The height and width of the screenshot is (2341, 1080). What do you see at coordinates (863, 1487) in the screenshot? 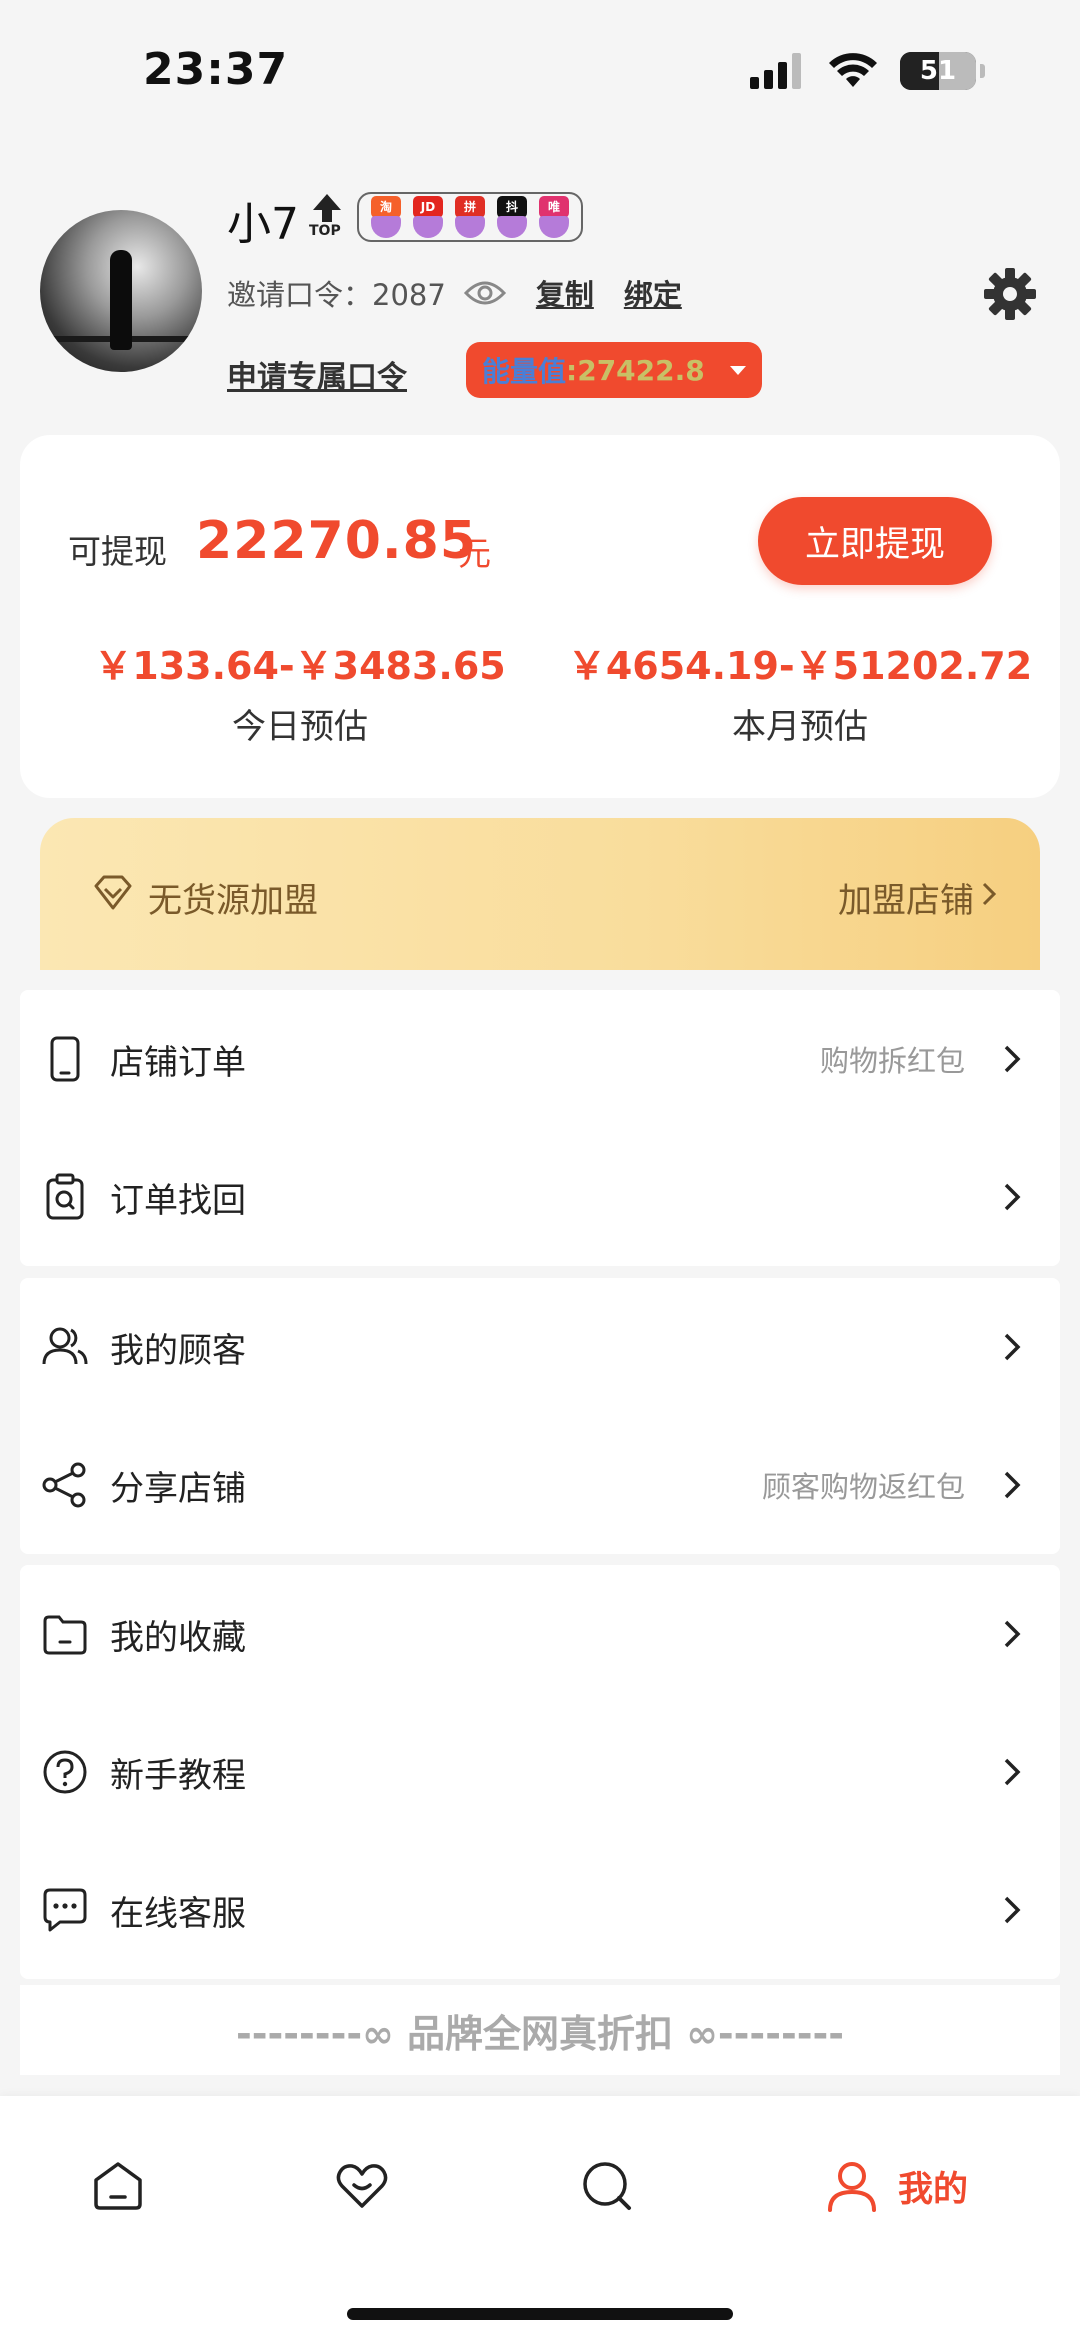
I see `menu-hint: 顾客购物返红包` at bounding box center [863, 1487].